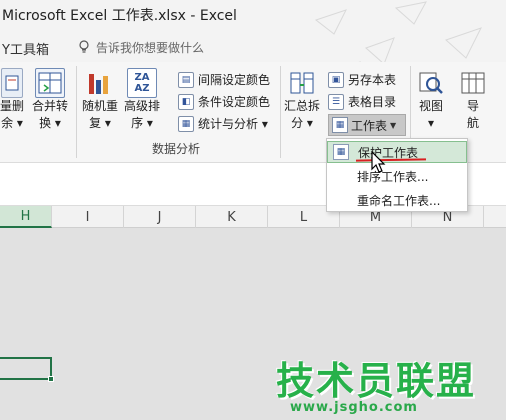 The image size is (506, 420). I want to click on conditional-color-button: ◧ 条件设定颜色, so click(224, 101).